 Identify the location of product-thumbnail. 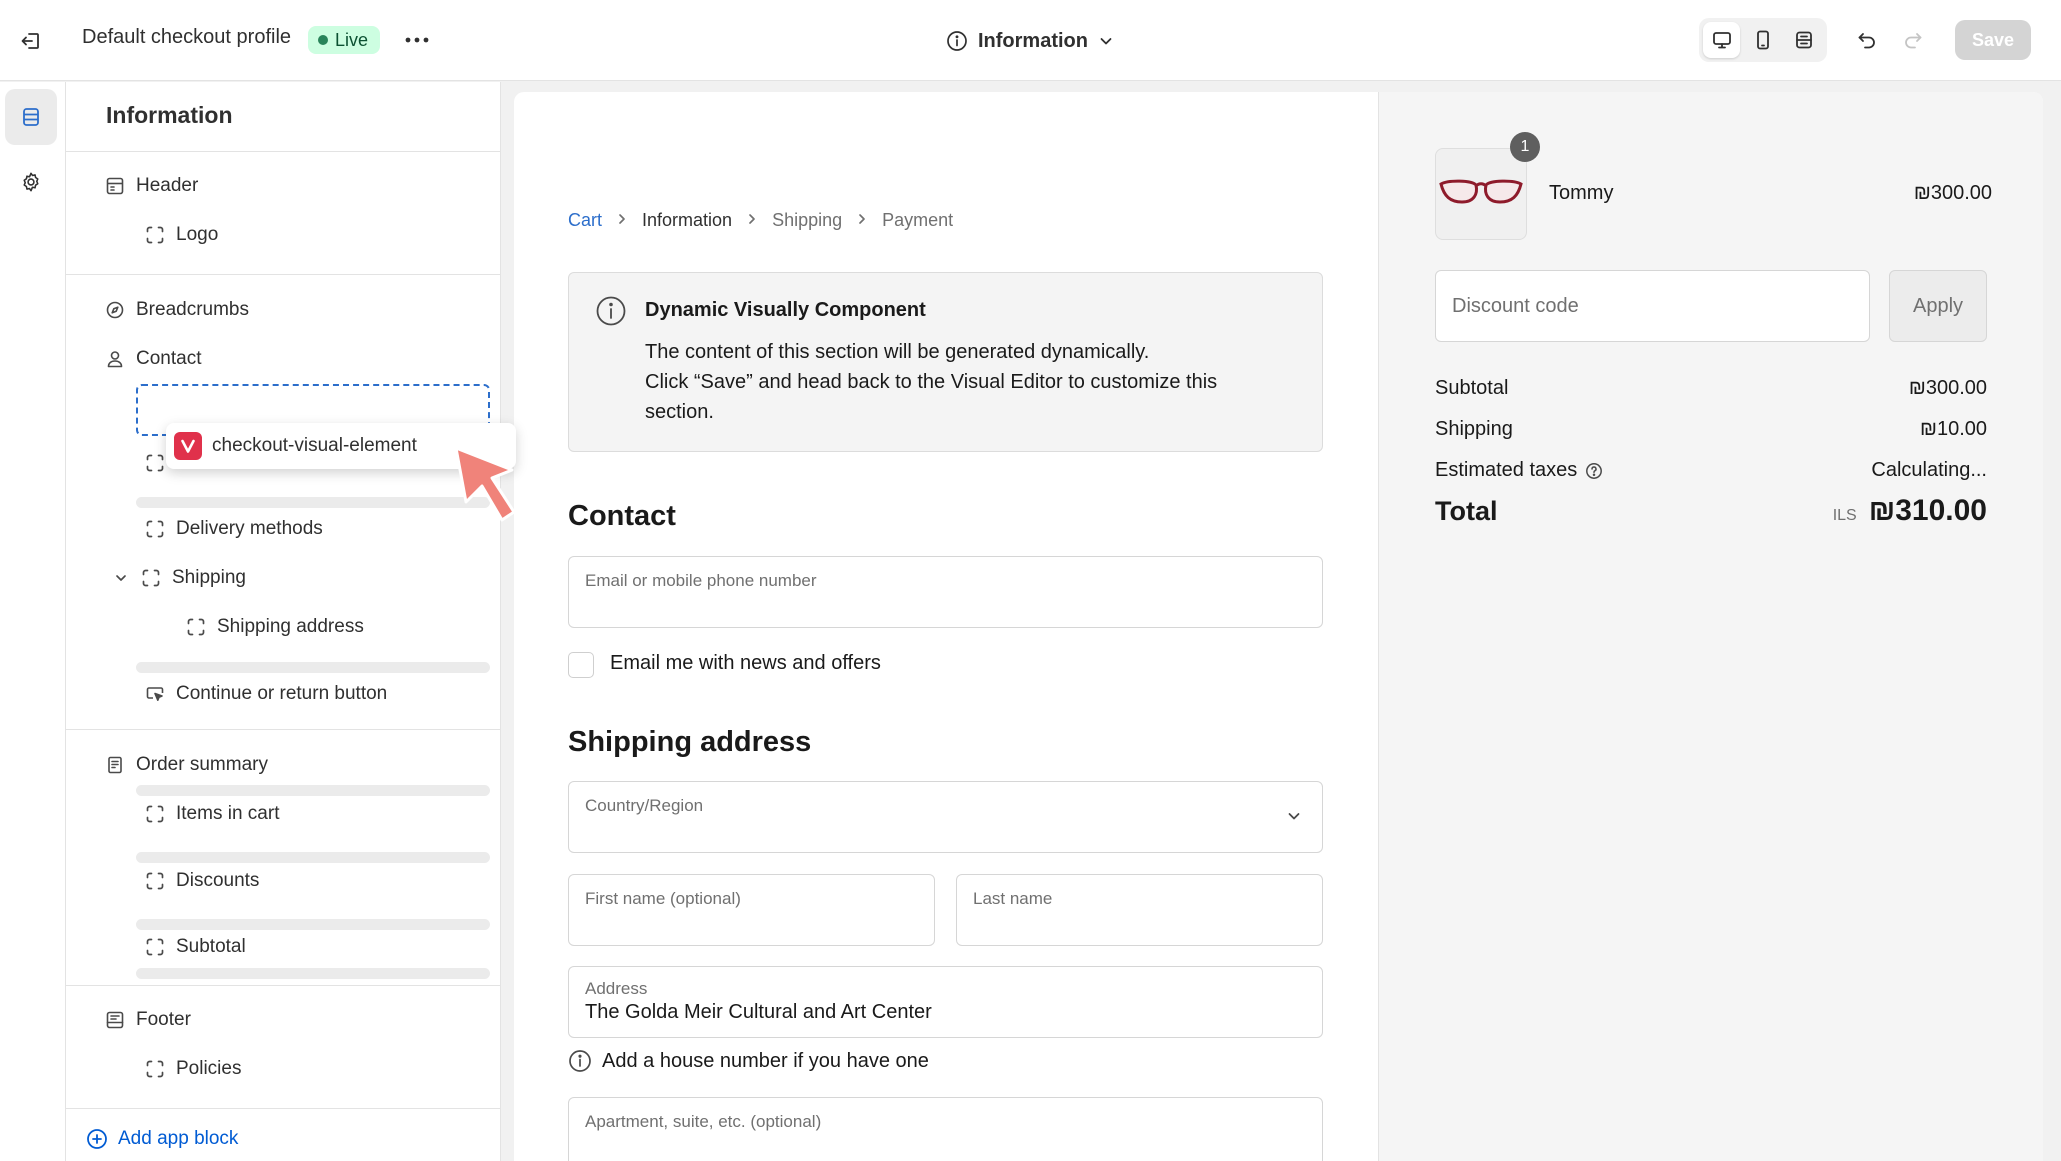
(1481, 194).